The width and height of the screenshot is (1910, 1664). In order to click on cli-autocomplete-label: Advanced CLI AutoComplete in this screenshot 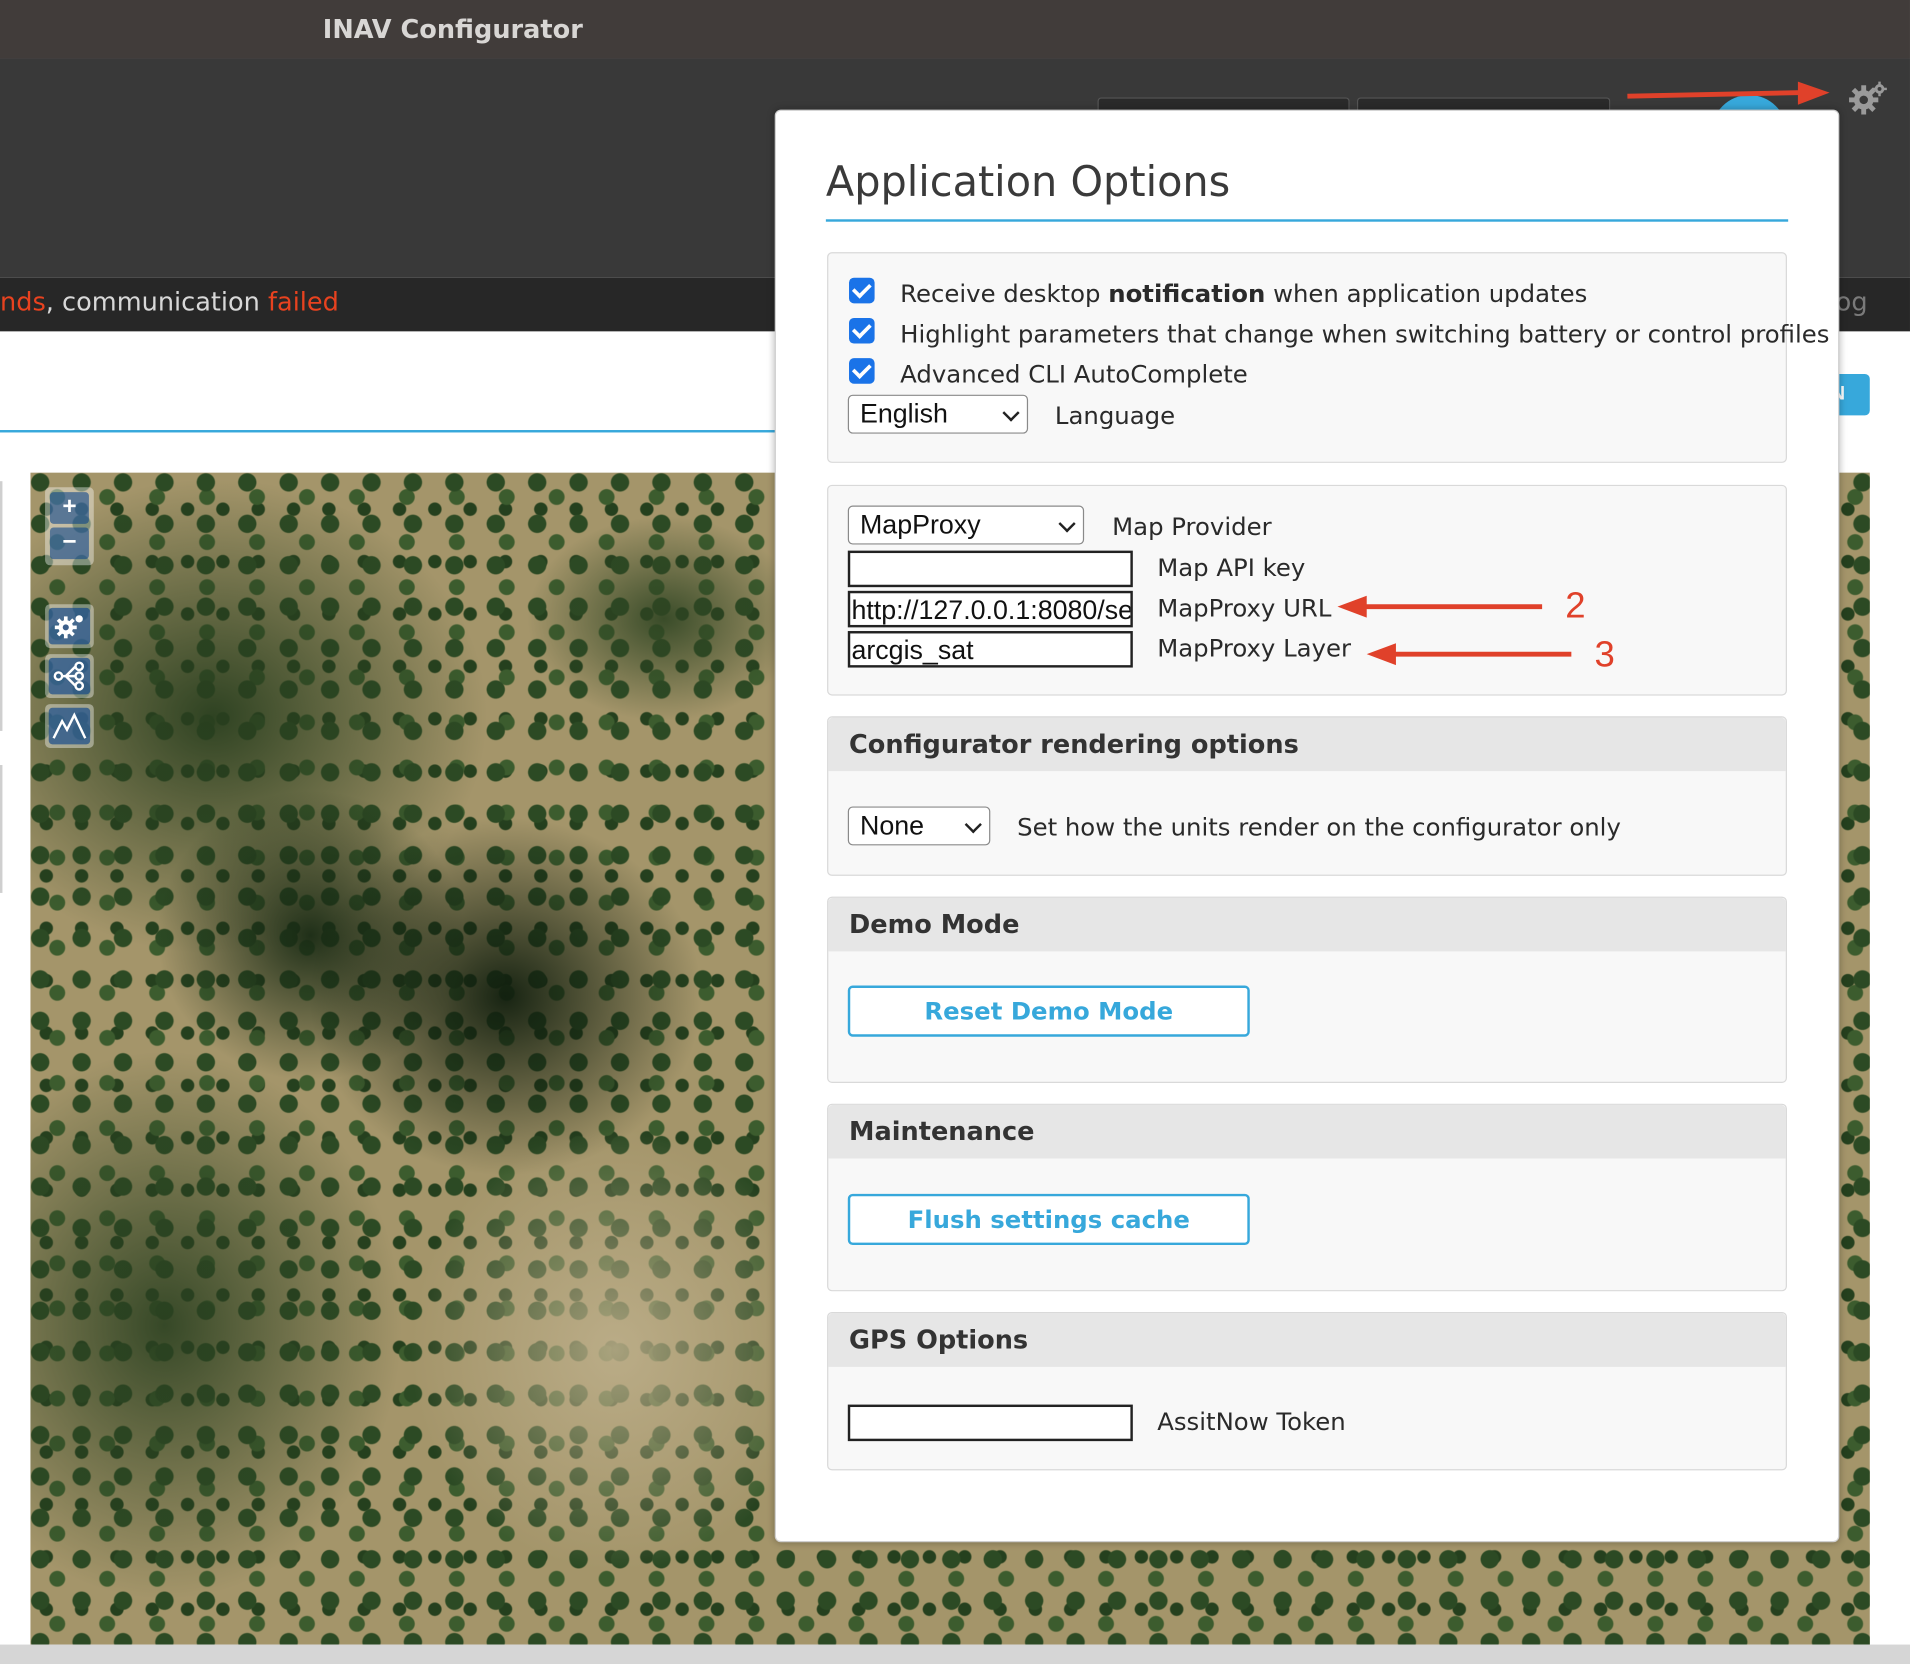, I will do `click(1074, 374)`.